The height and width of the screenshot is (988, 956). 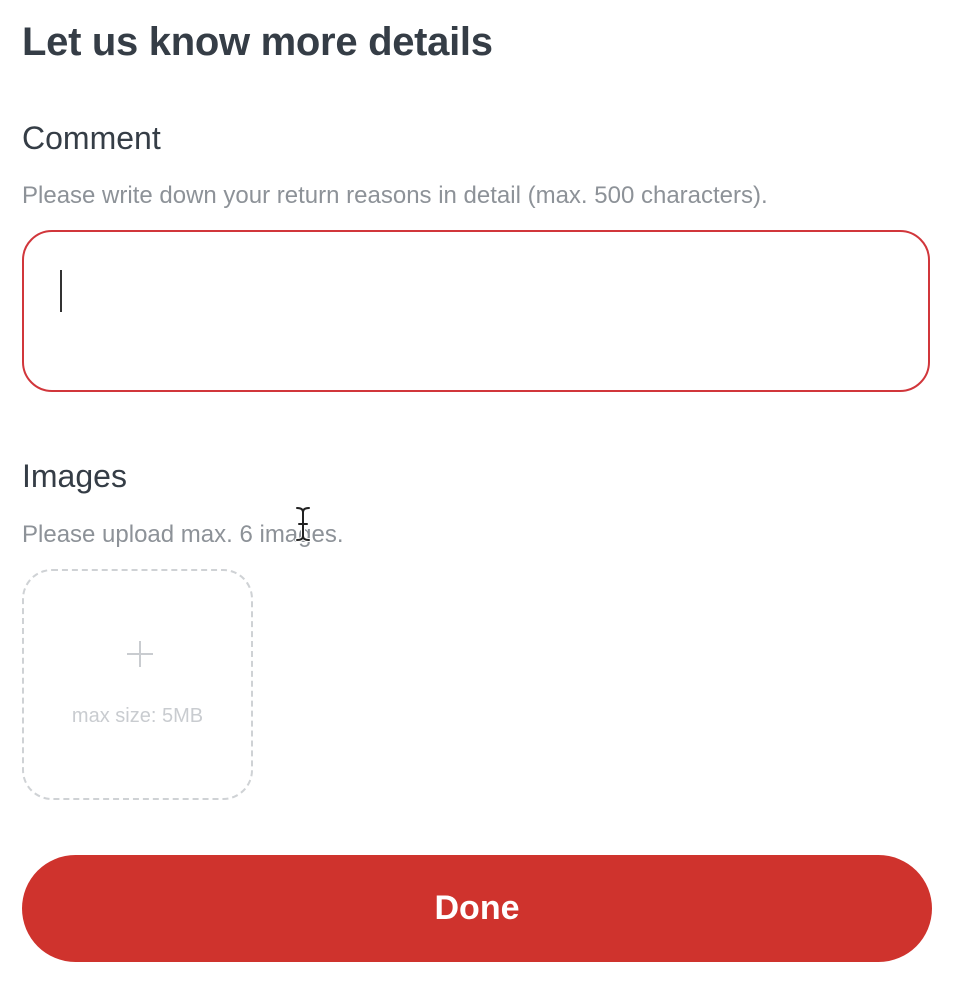 What do you see at coordinates (137, 684) in the screenshot?
I see `image-upload-tile: max size: 5MB` at bounding box center [137, 684].